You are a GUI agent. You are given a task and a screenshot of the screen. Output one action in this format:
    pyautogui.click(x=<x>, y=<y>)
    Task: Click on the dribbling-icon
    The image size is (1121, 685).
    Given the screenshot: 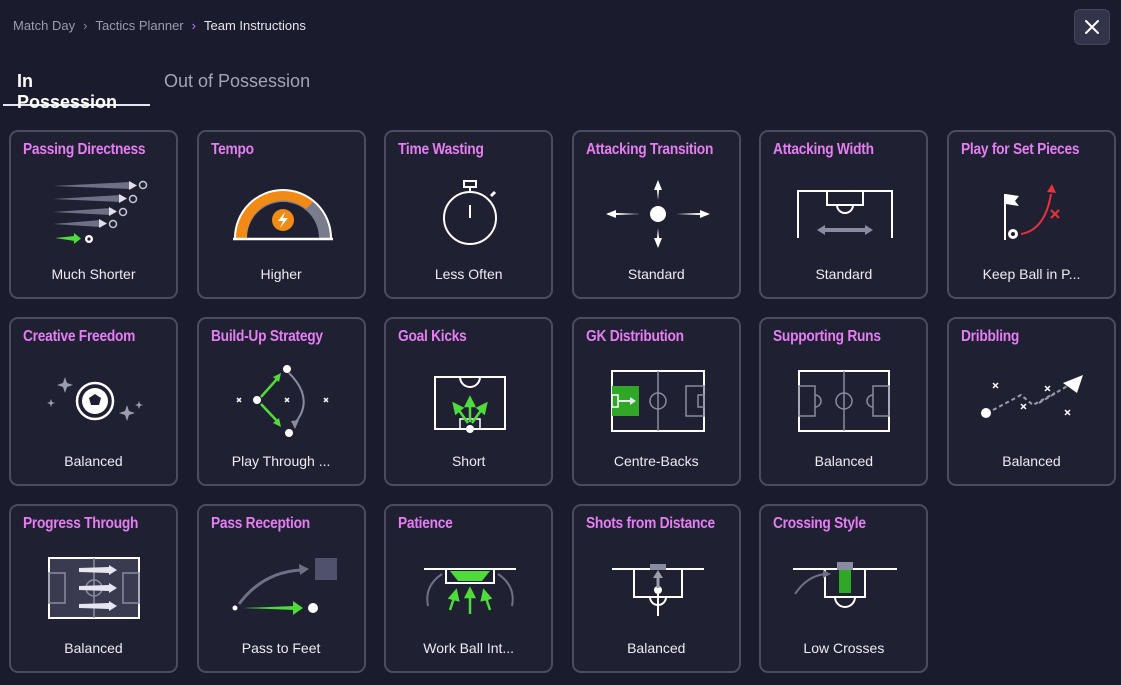 What is the action you would take?
    pyautogui.click(x=1033, y=399)
    